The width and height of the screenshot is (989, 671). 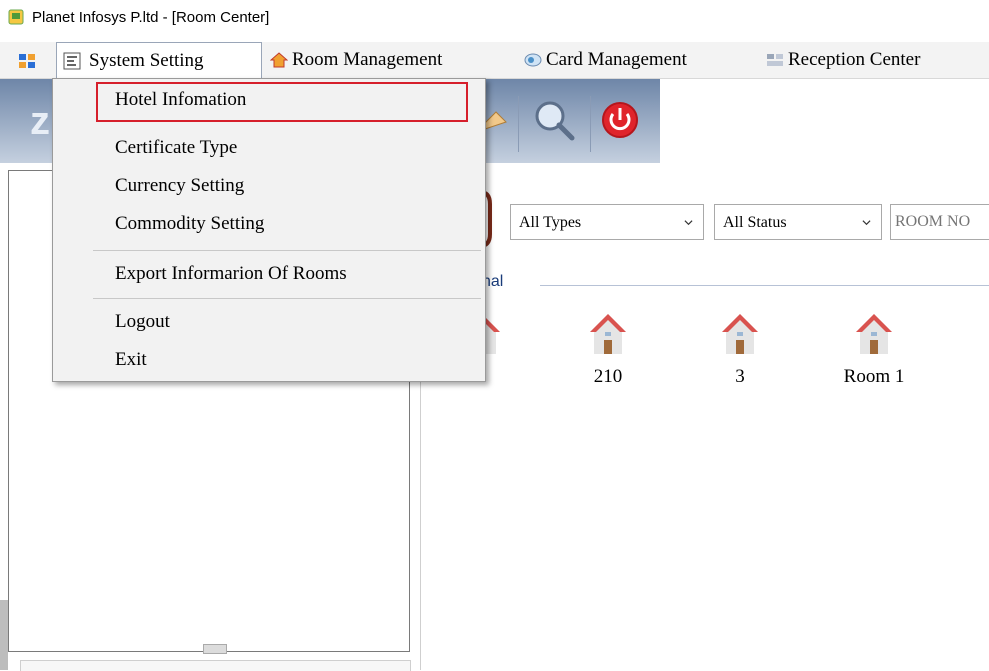 I want to click on room-tile: Room 1, so click(x=874, y=357).